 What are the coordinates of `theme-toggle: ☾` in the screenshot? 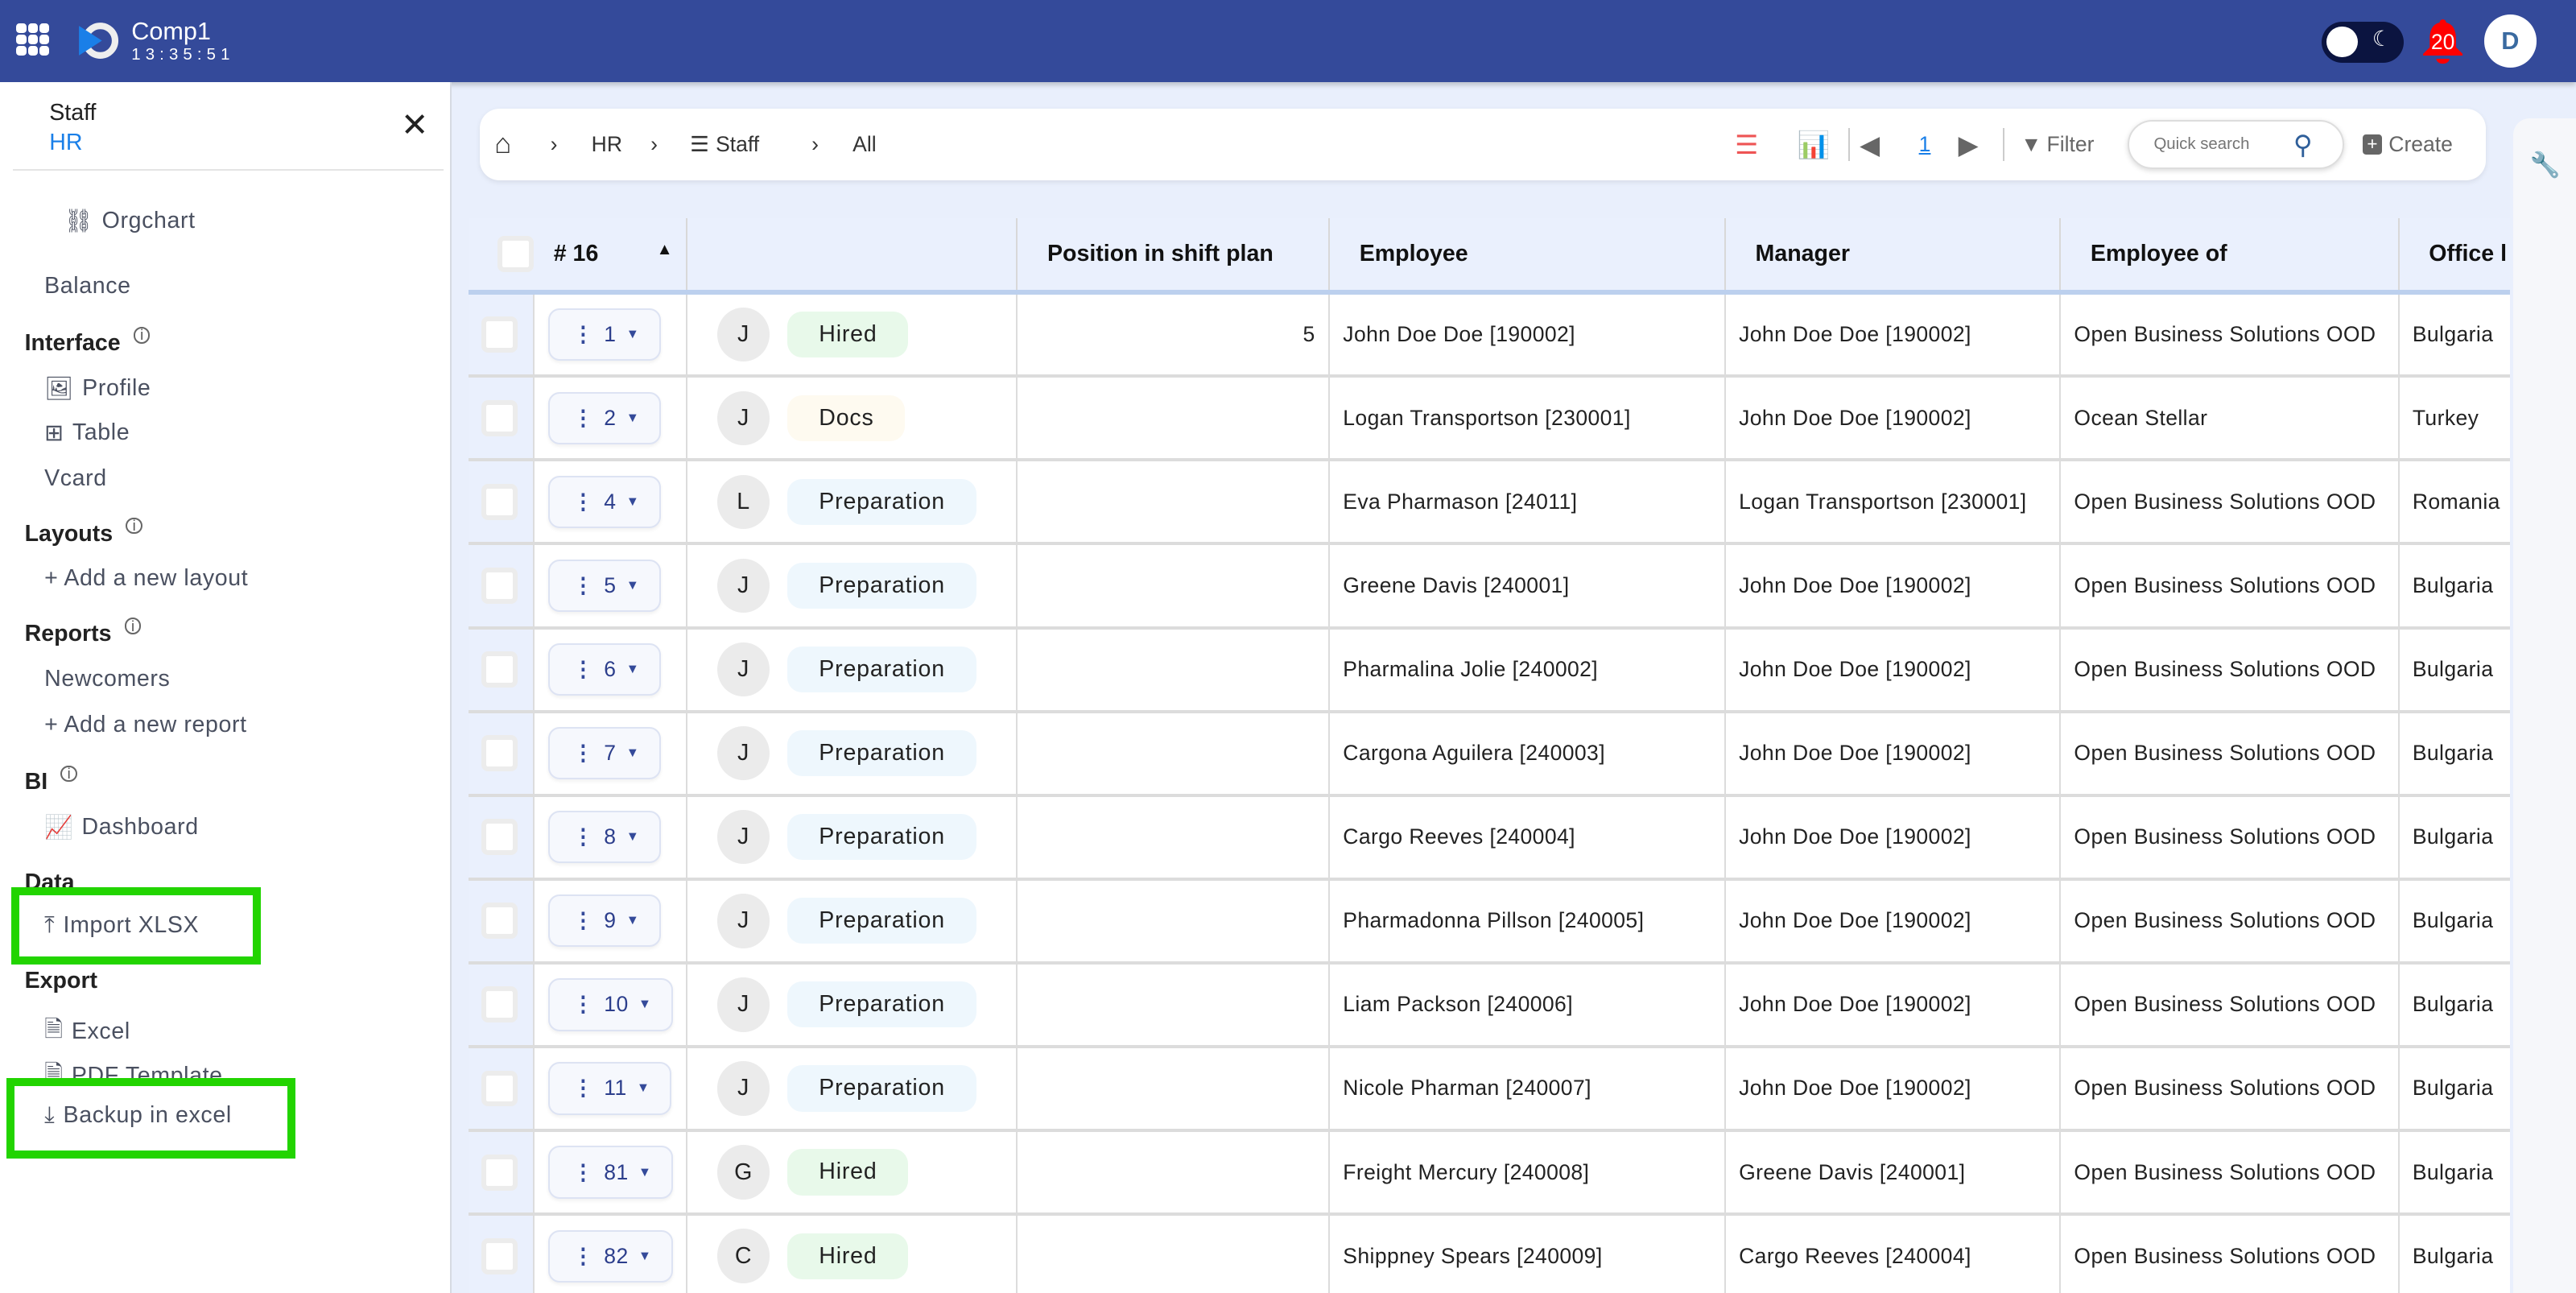 It's located at (2362, 42).